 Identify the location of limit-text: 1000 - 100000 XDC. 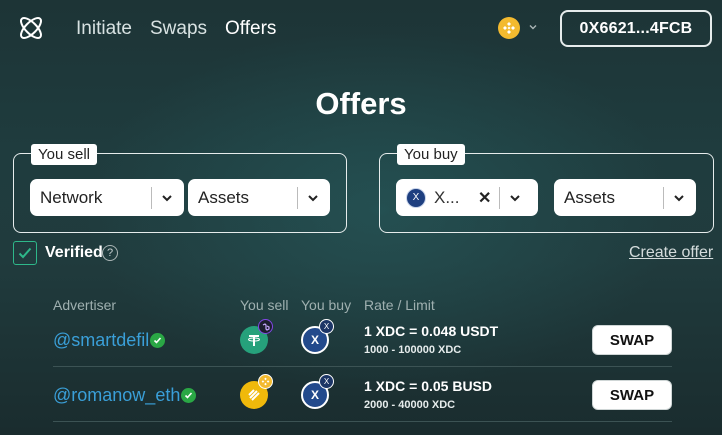
(413, 350).